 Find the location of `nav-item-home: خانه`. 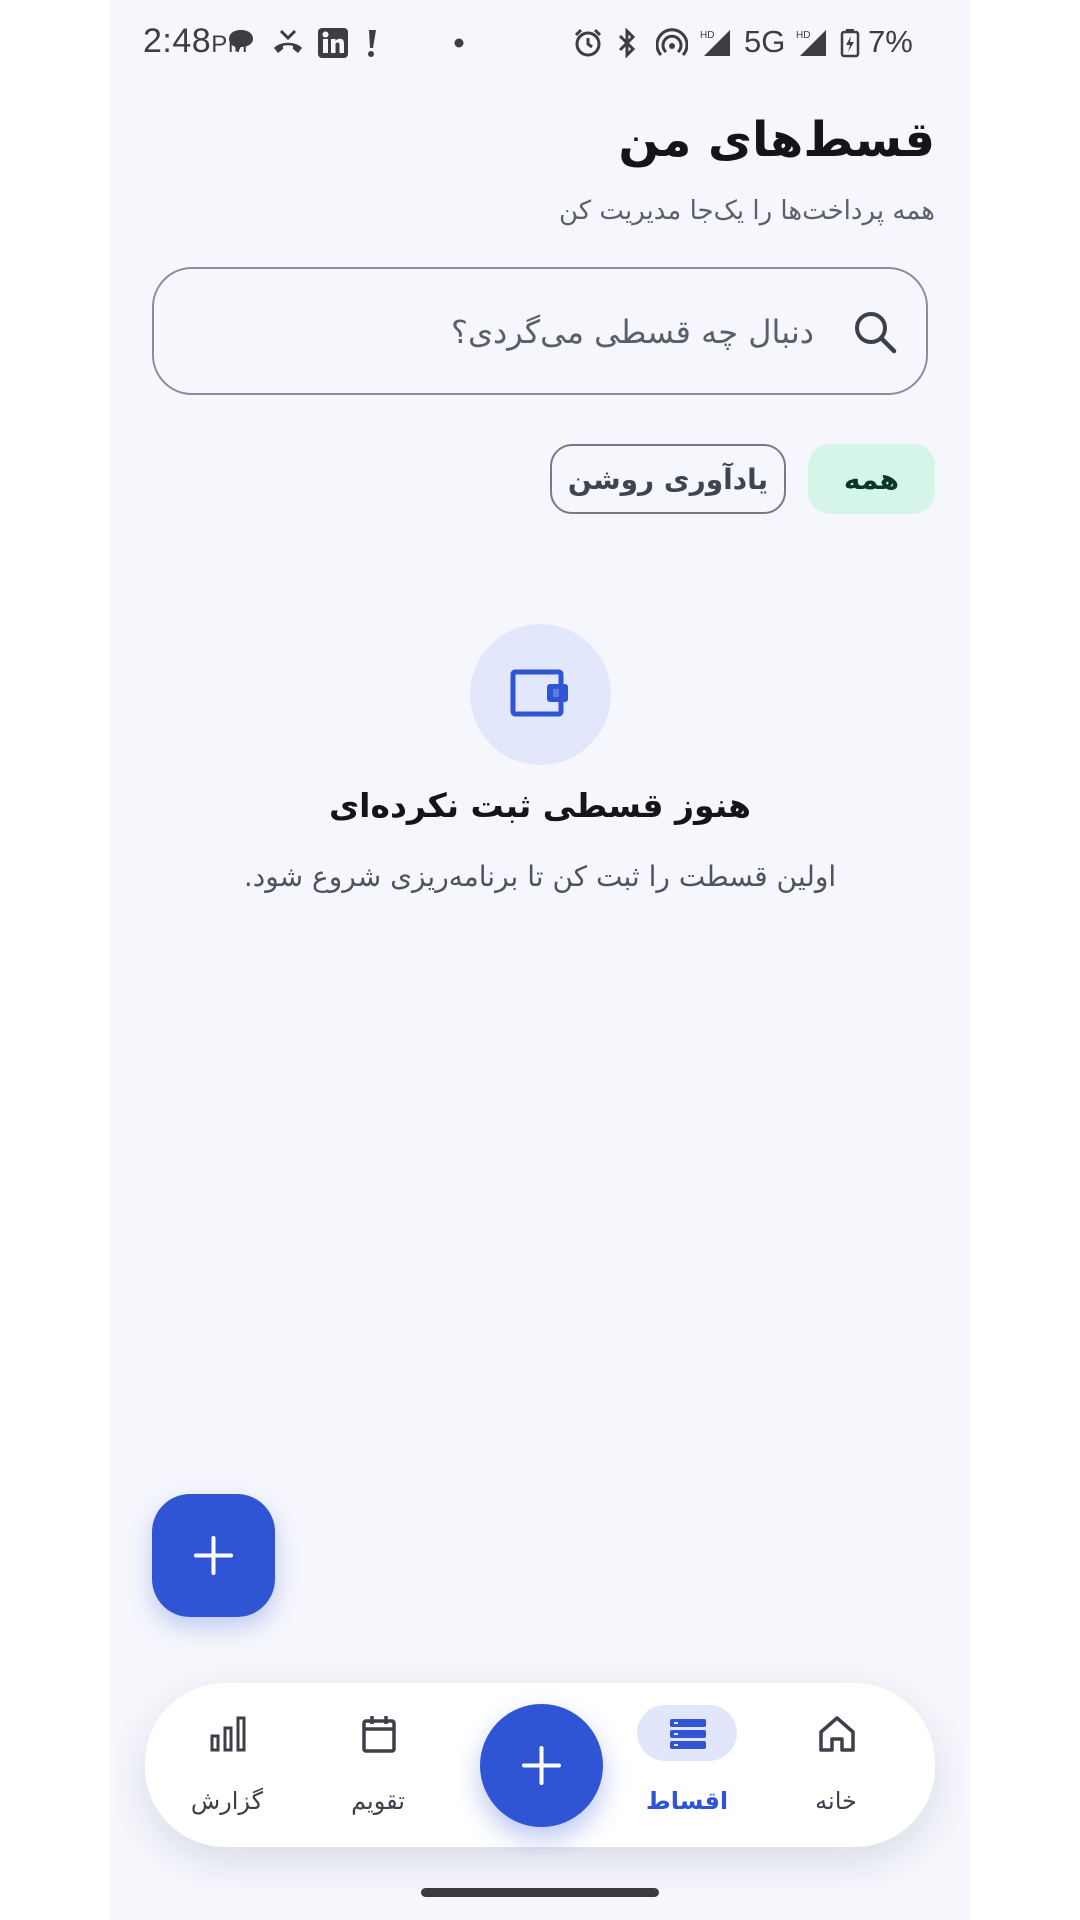

nav-item-home: خانه is located at coordinates (836, 1765).